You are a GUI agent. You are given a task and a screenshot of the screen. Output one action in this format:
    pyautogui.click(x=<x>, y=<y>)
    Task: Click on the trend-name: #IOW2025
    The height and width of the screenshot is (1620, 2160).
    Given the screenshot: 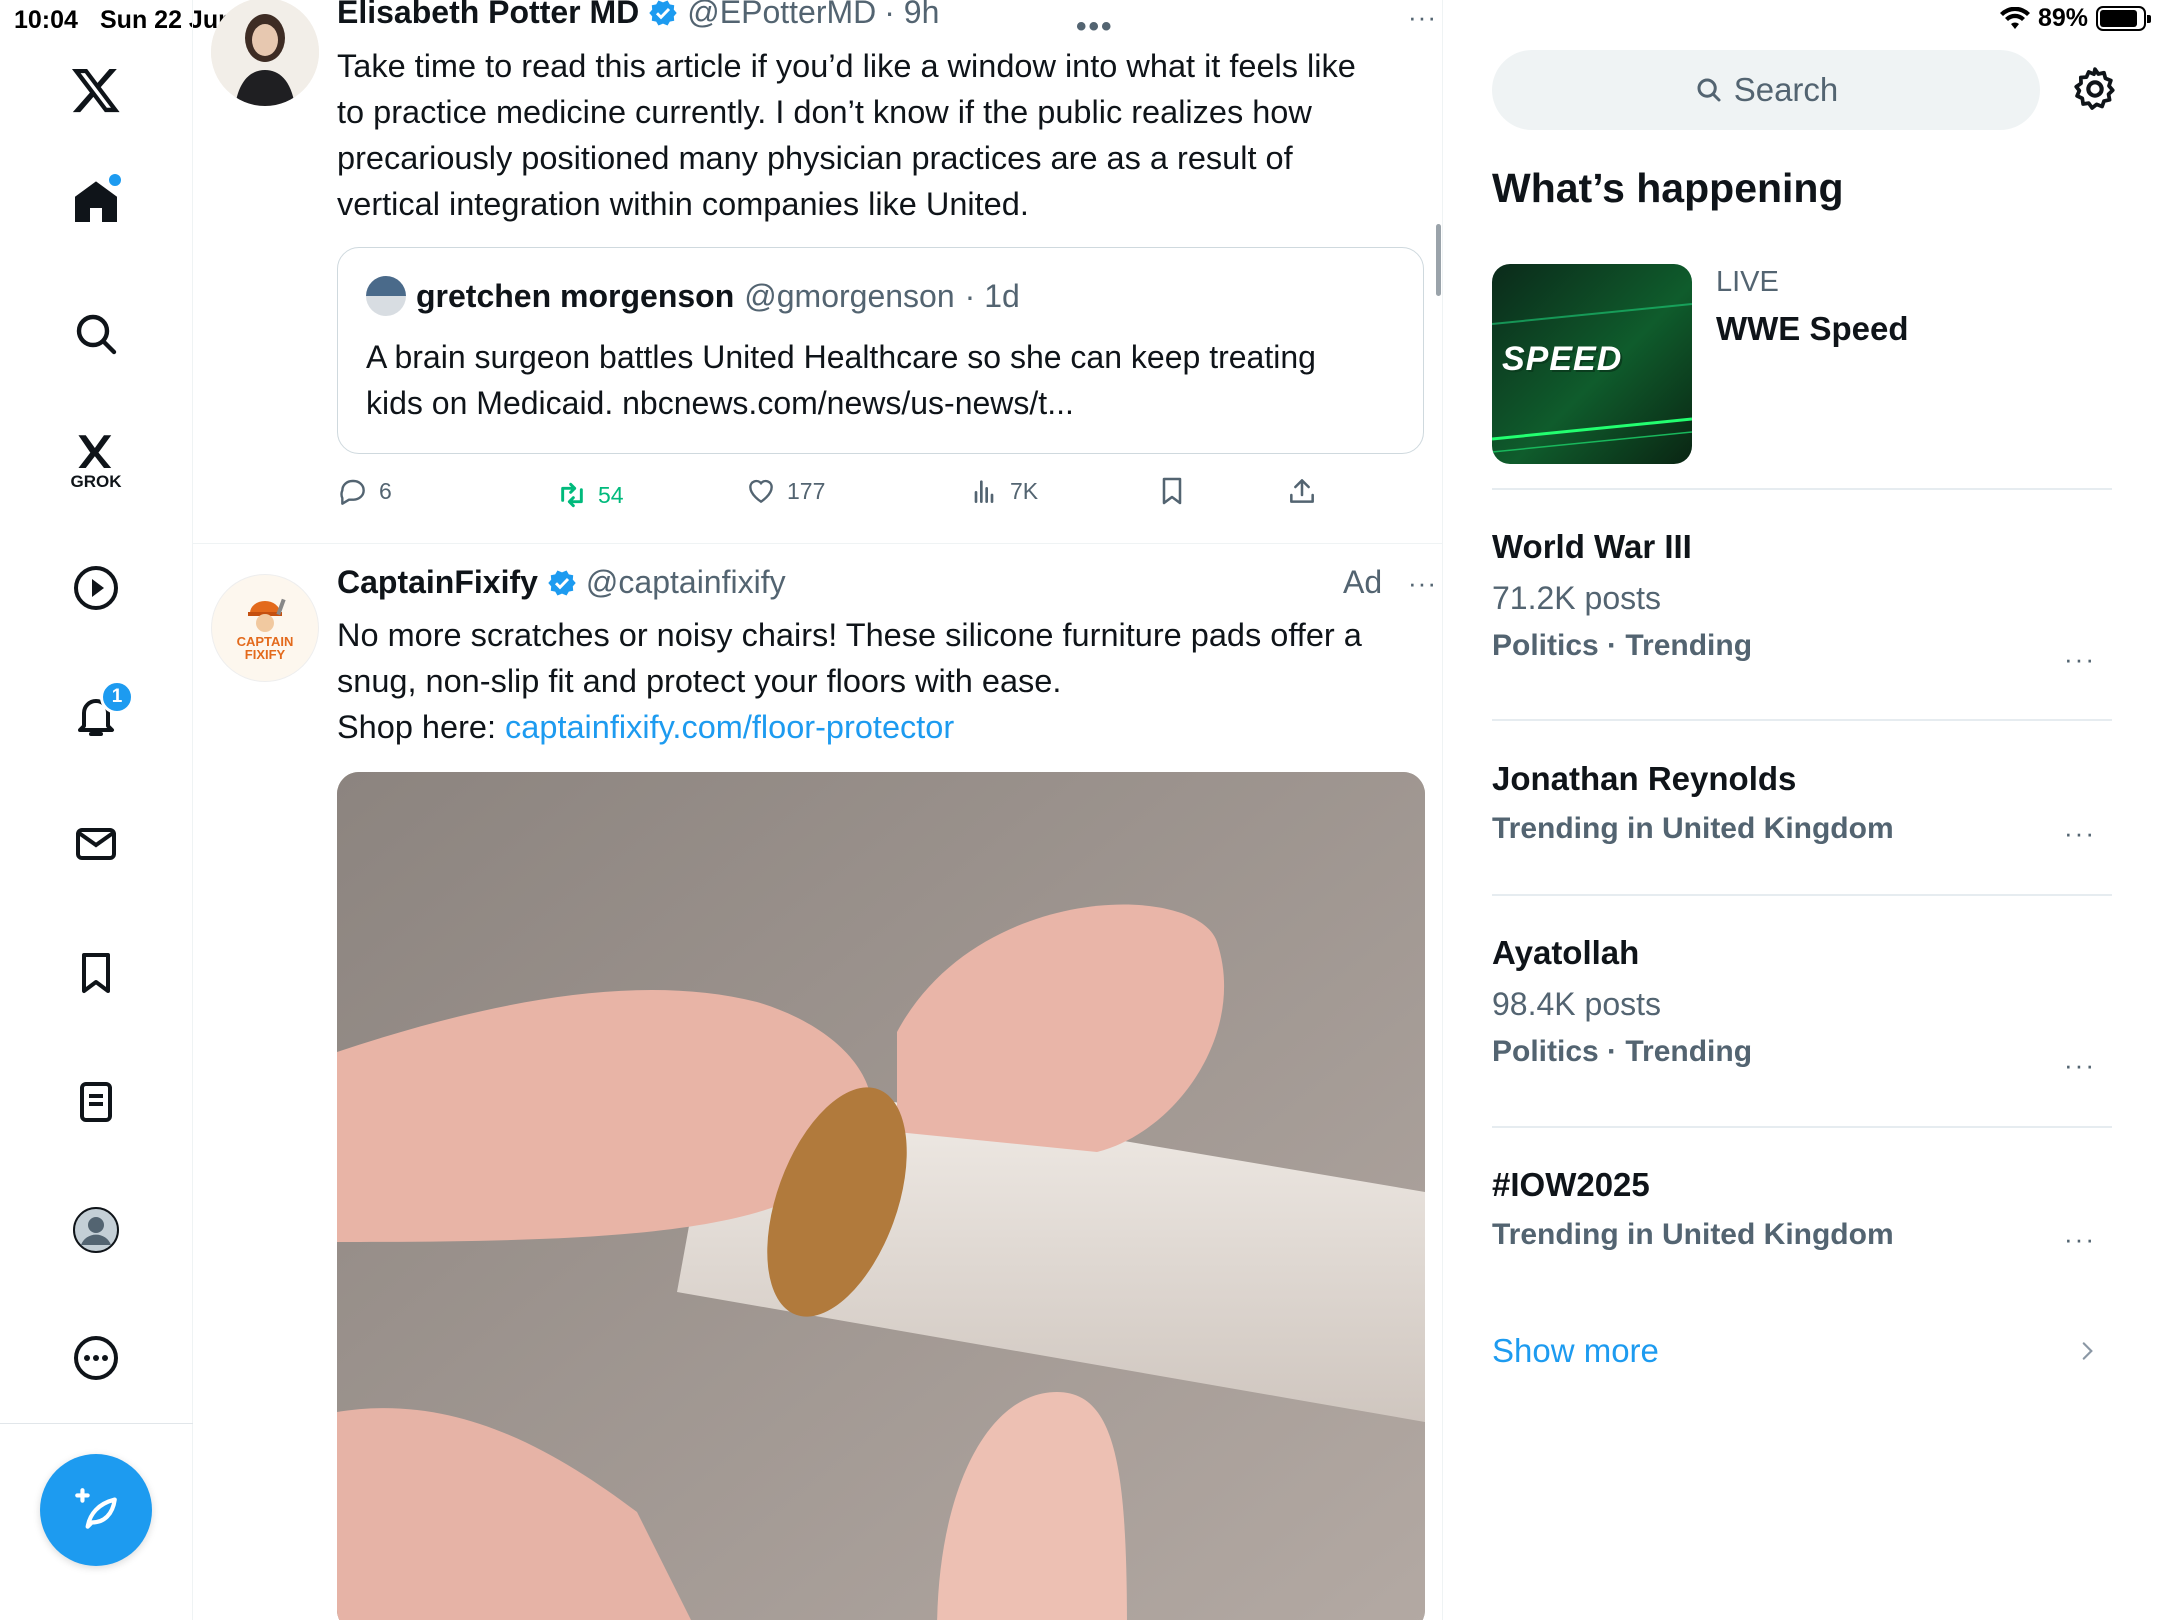 What is the action you would take?
    pyautogui.click(x=1571, y=1184)
    